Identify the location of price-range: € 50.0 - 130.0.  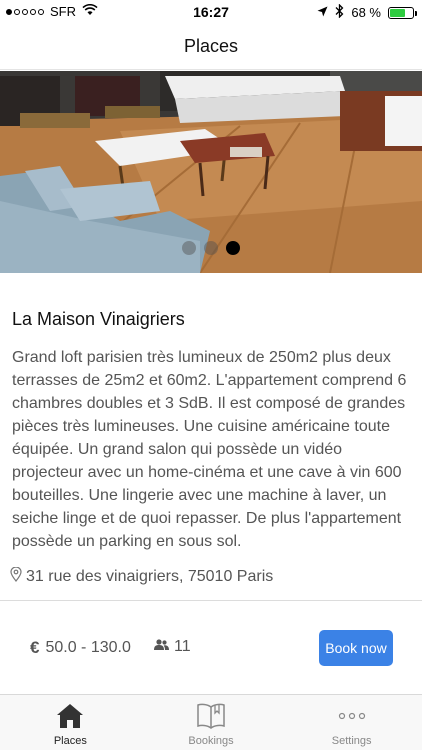
(80, 648).